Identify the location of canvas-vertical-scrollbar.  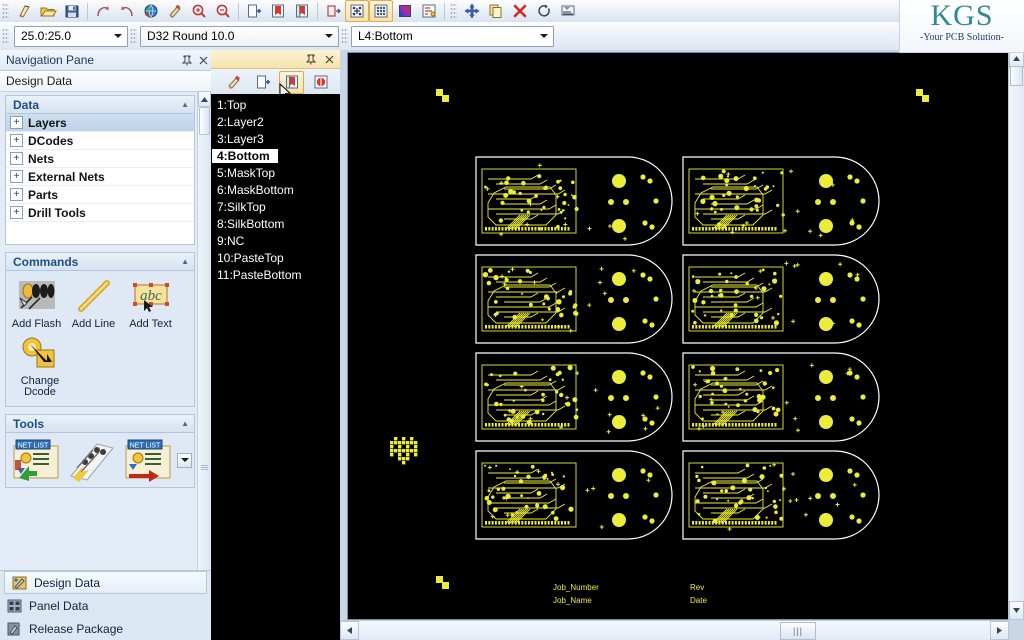
(1016, 335).